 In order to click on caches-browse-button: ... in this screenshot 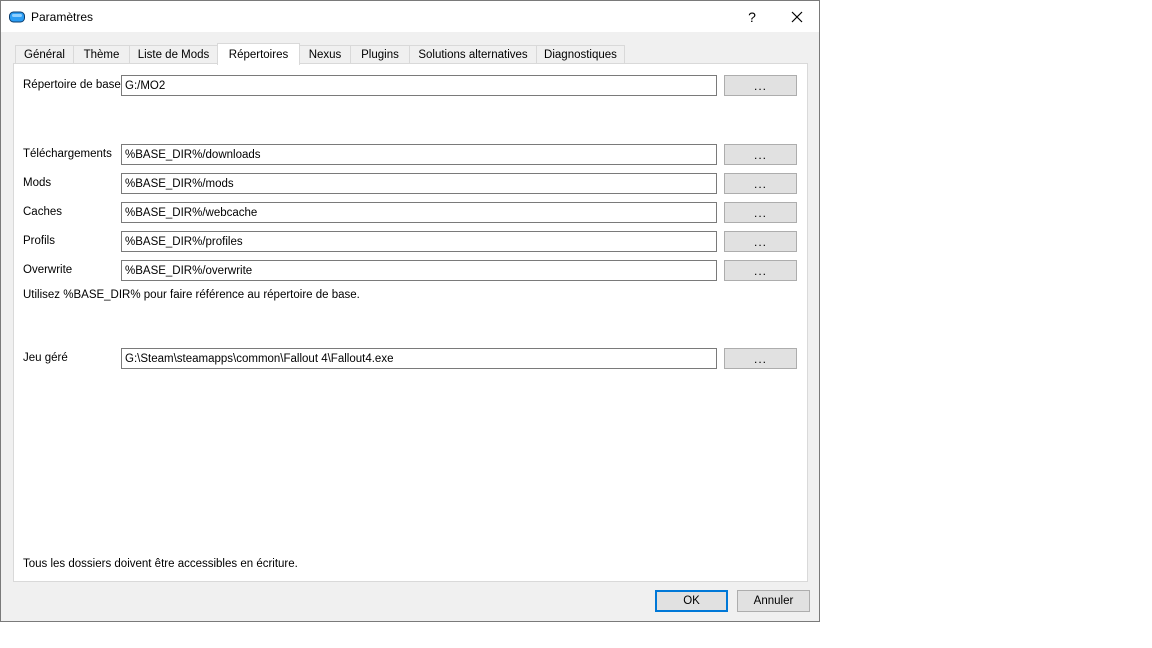, I will do `click(760, 212)`.